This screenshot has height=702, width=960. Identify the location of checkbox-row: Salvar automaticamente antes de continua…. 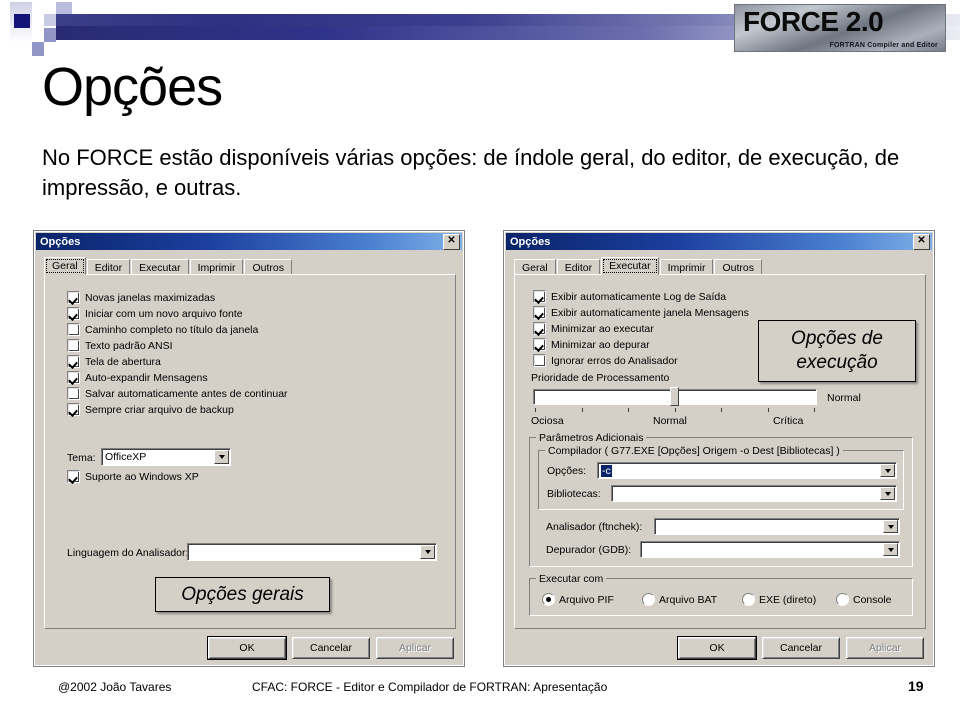
(177, 393).